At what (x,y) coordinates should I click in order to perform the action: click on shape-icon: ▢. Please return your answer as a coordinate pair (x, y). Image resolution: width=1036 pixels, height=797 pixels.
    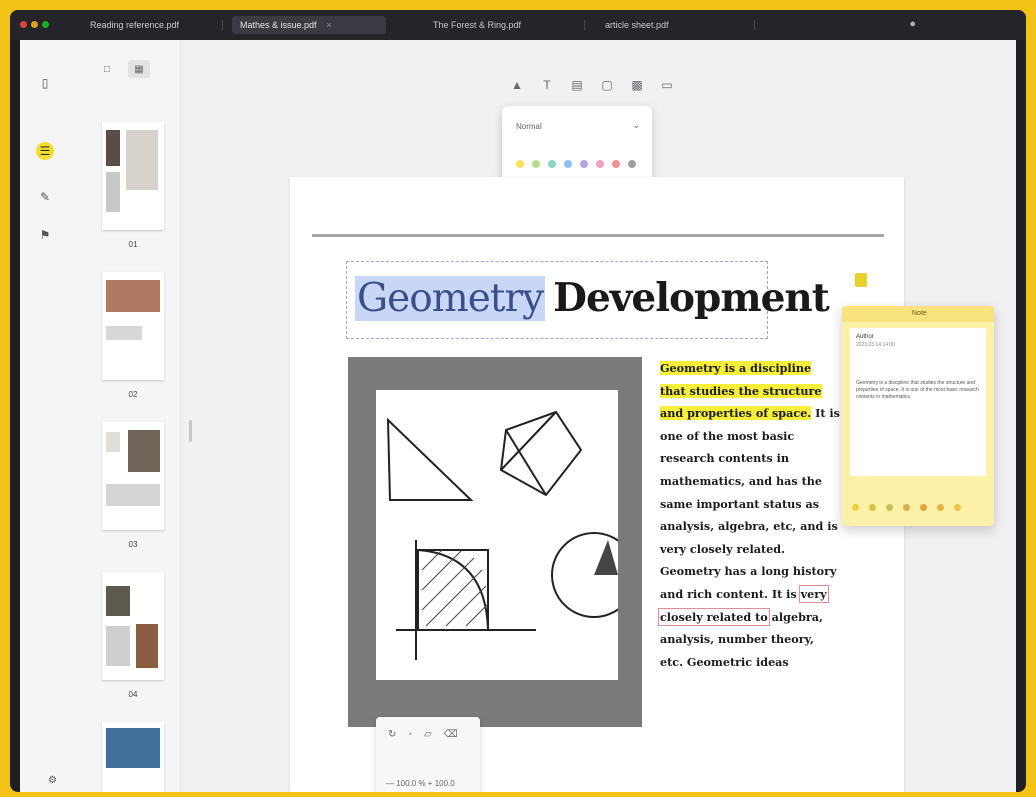
    Looking at the image, I should click on (607, 85).